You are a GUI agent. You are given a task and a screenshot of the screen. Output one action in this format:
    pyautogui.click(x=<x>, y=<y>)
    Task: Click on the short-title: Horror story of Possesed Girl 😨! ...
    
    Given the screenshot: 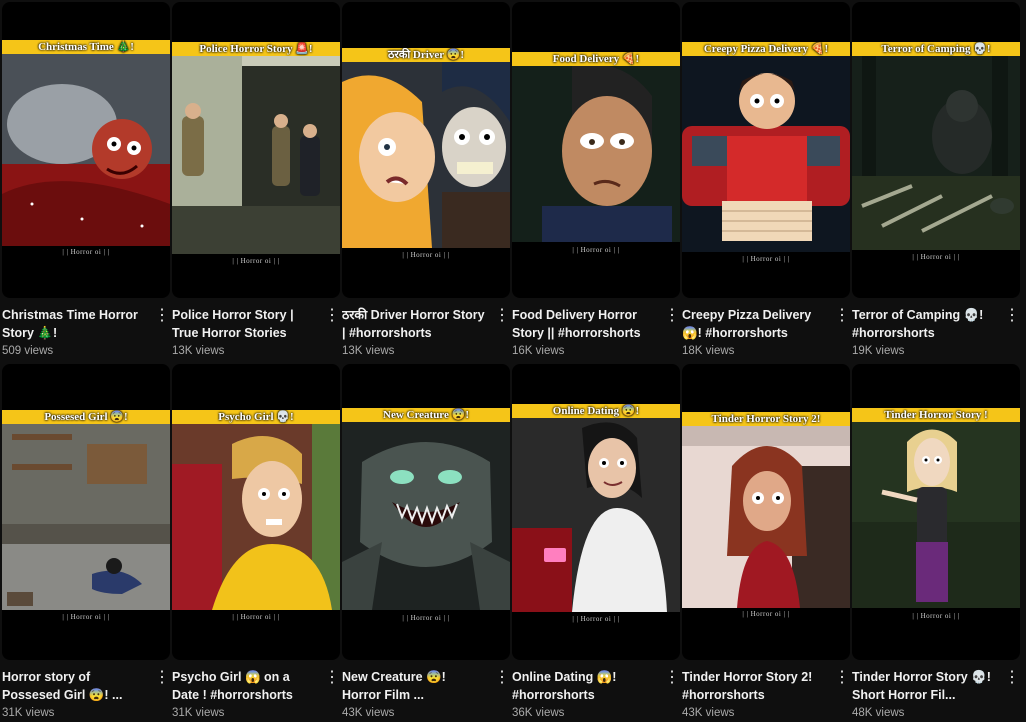 What is the action you would take?
    pyautogui.click(x=75, y=686)
    